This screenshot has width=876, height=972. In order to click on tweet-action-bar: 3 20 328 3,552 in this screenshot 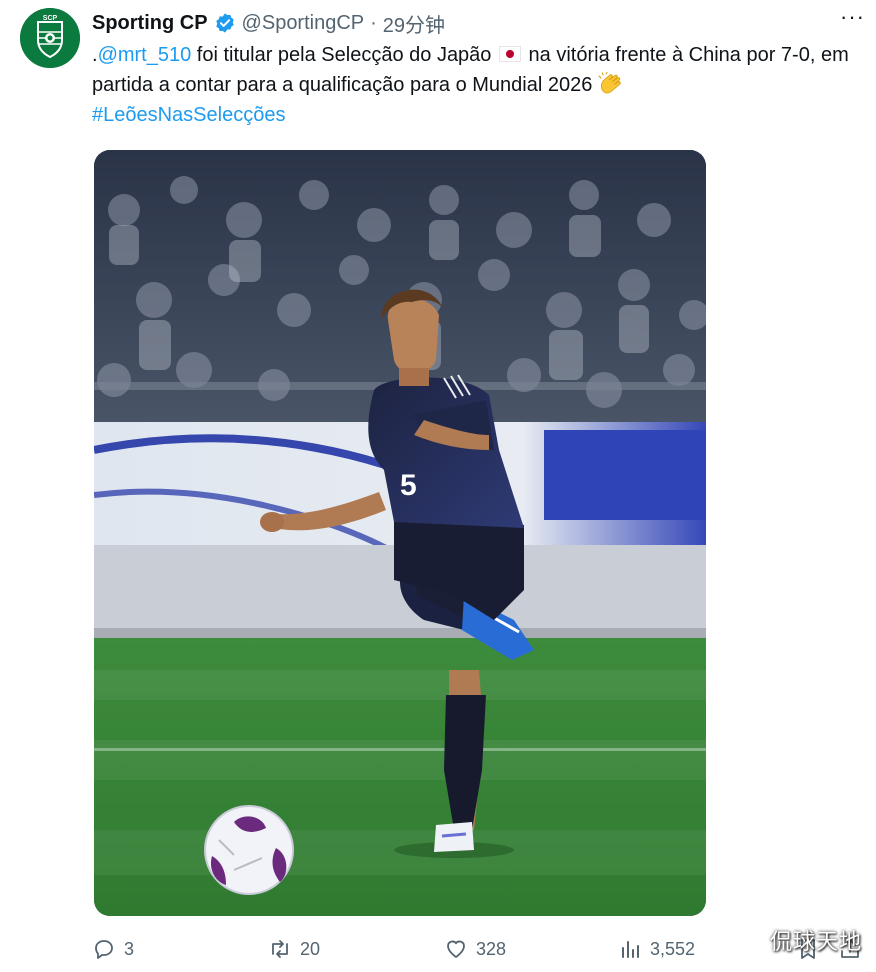, I will do `click(482, 949)`.